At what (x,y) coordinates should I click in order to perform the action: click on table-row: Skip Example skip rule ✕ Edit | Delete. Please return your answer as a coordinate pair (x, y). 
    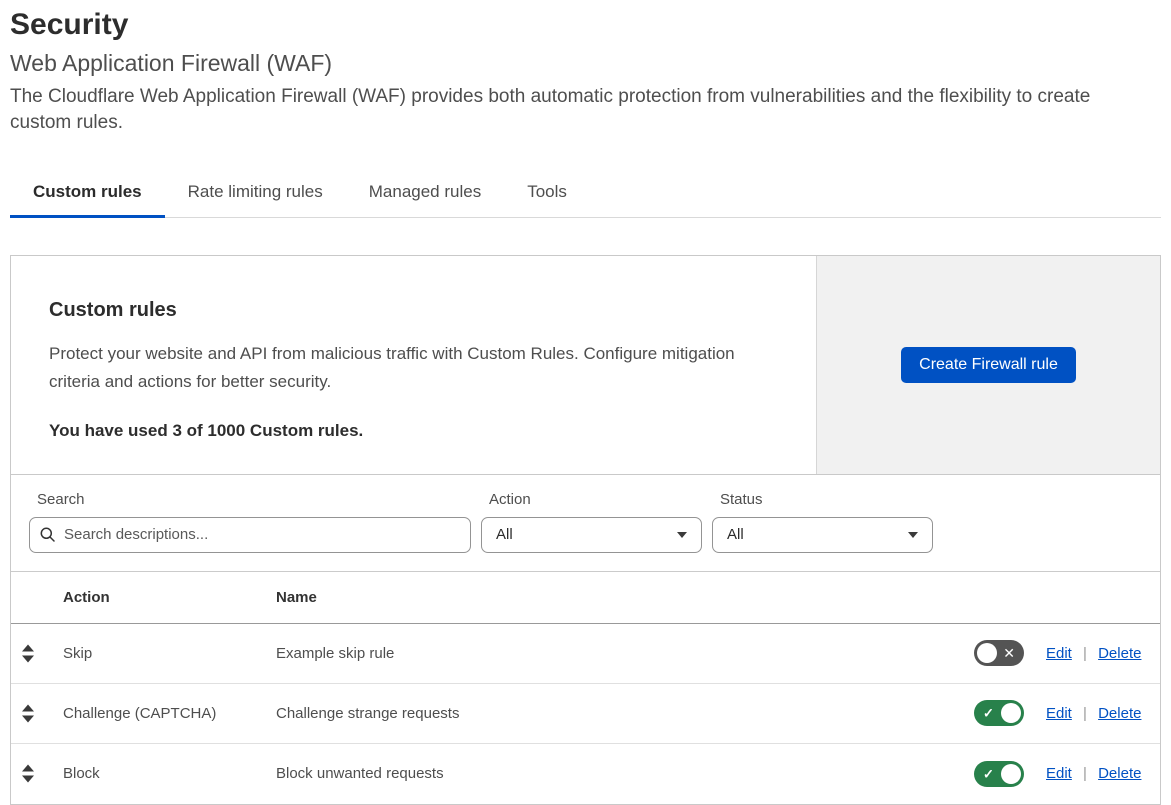
    Looking at the image, I should click on (585, 653).